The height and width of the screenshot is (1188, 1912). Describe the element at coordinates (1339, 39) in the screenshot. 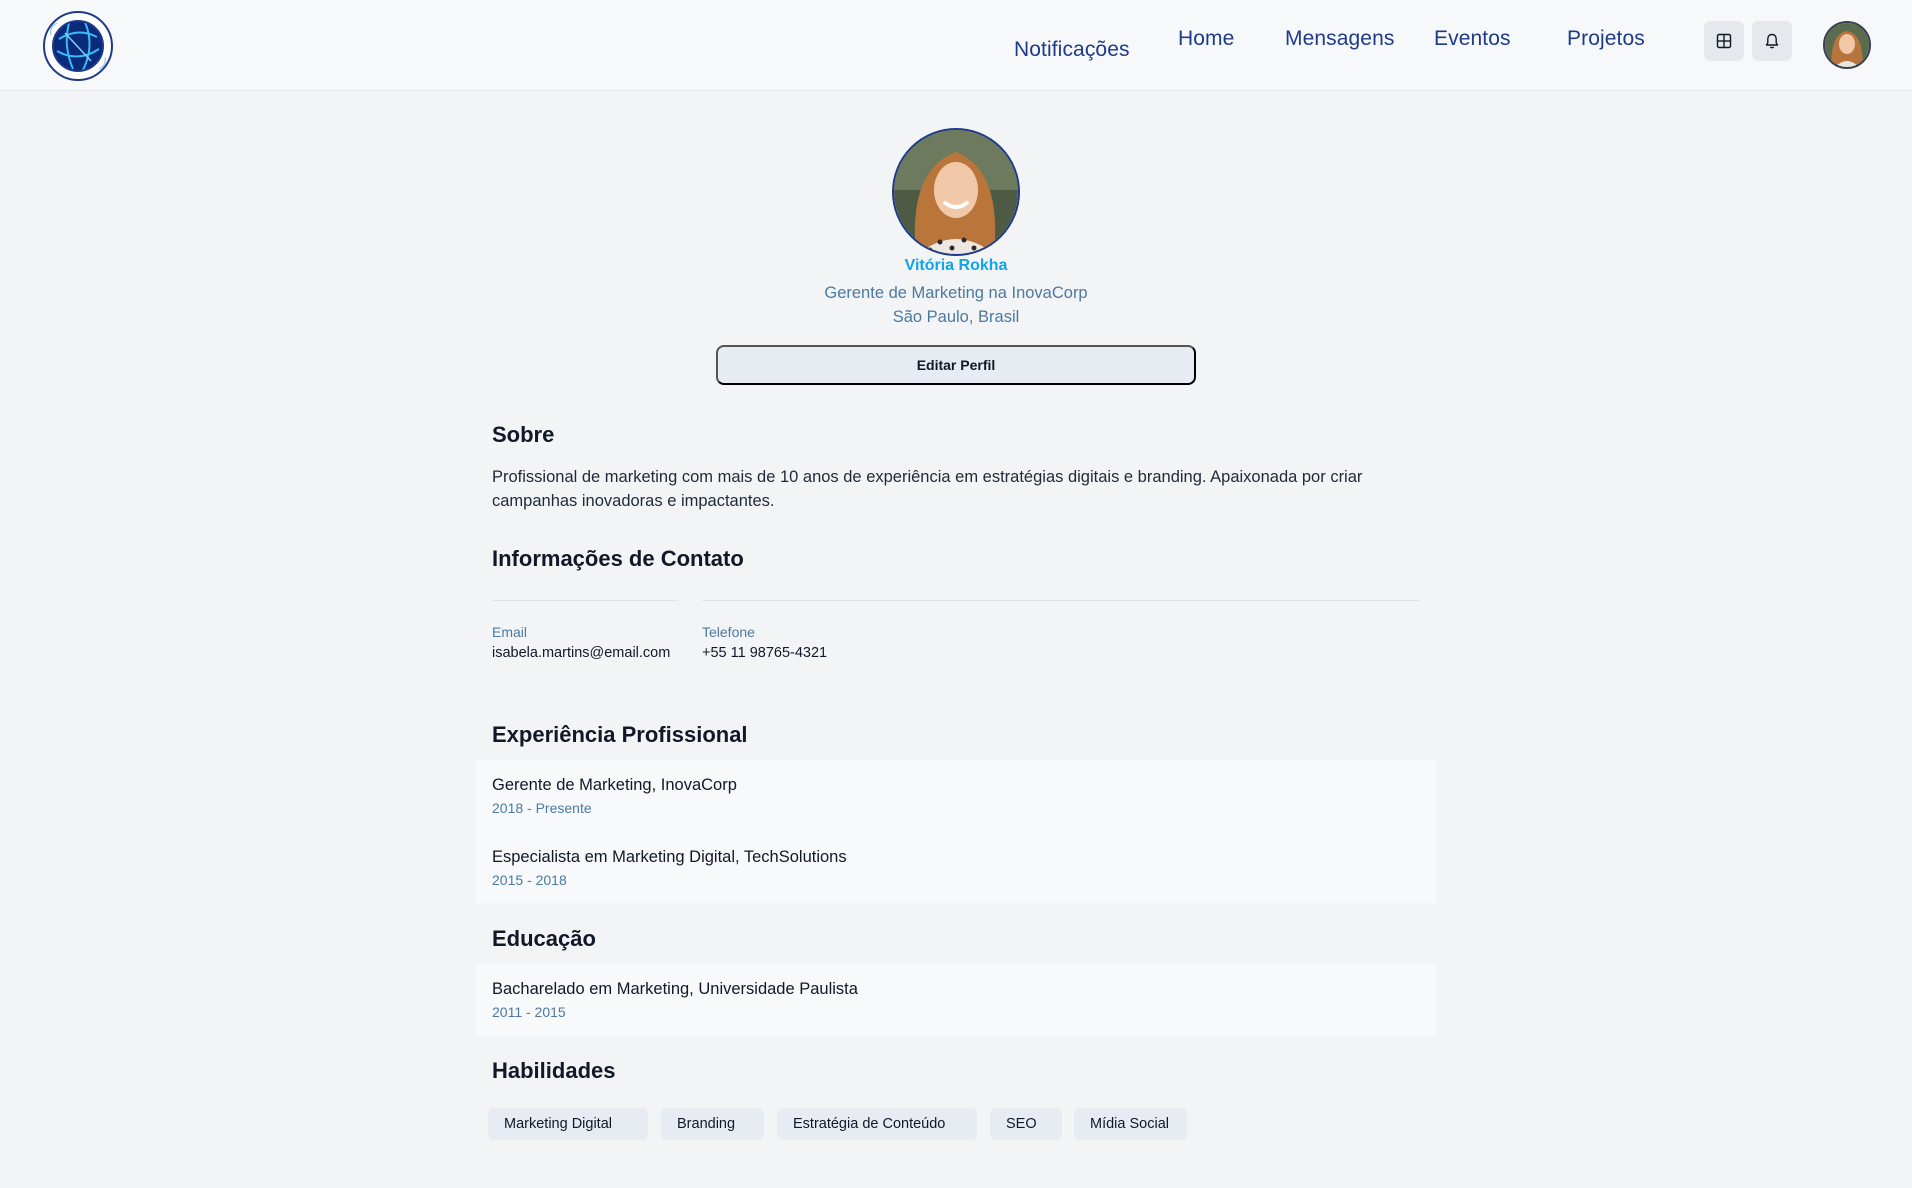

I see `nav-mensagens: Mensagens` at that location.